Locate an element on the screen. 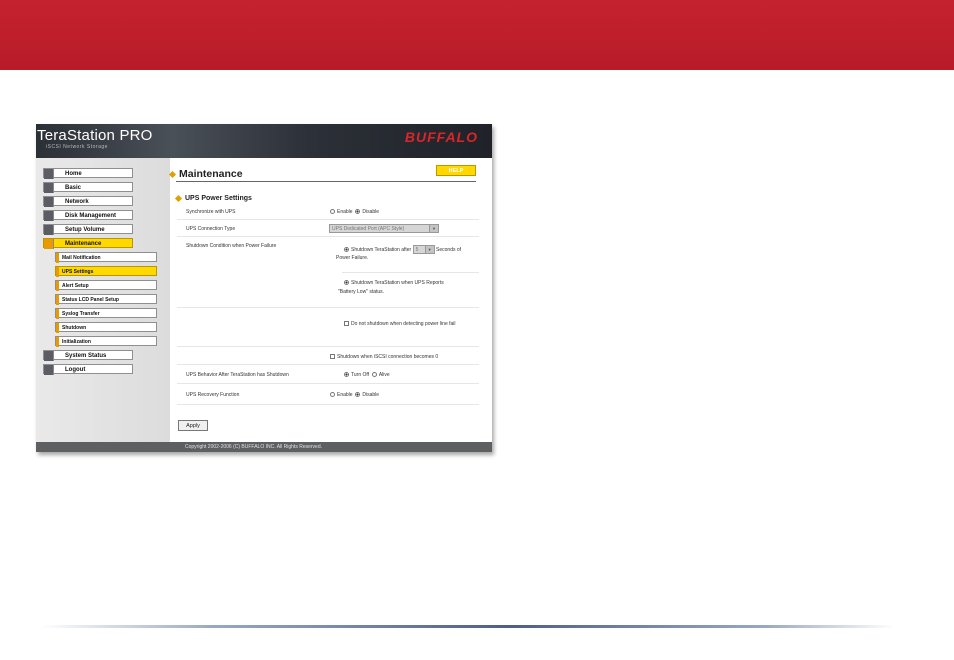  sync-label: Synchronize with UPS is located at coordinates (211, 212).